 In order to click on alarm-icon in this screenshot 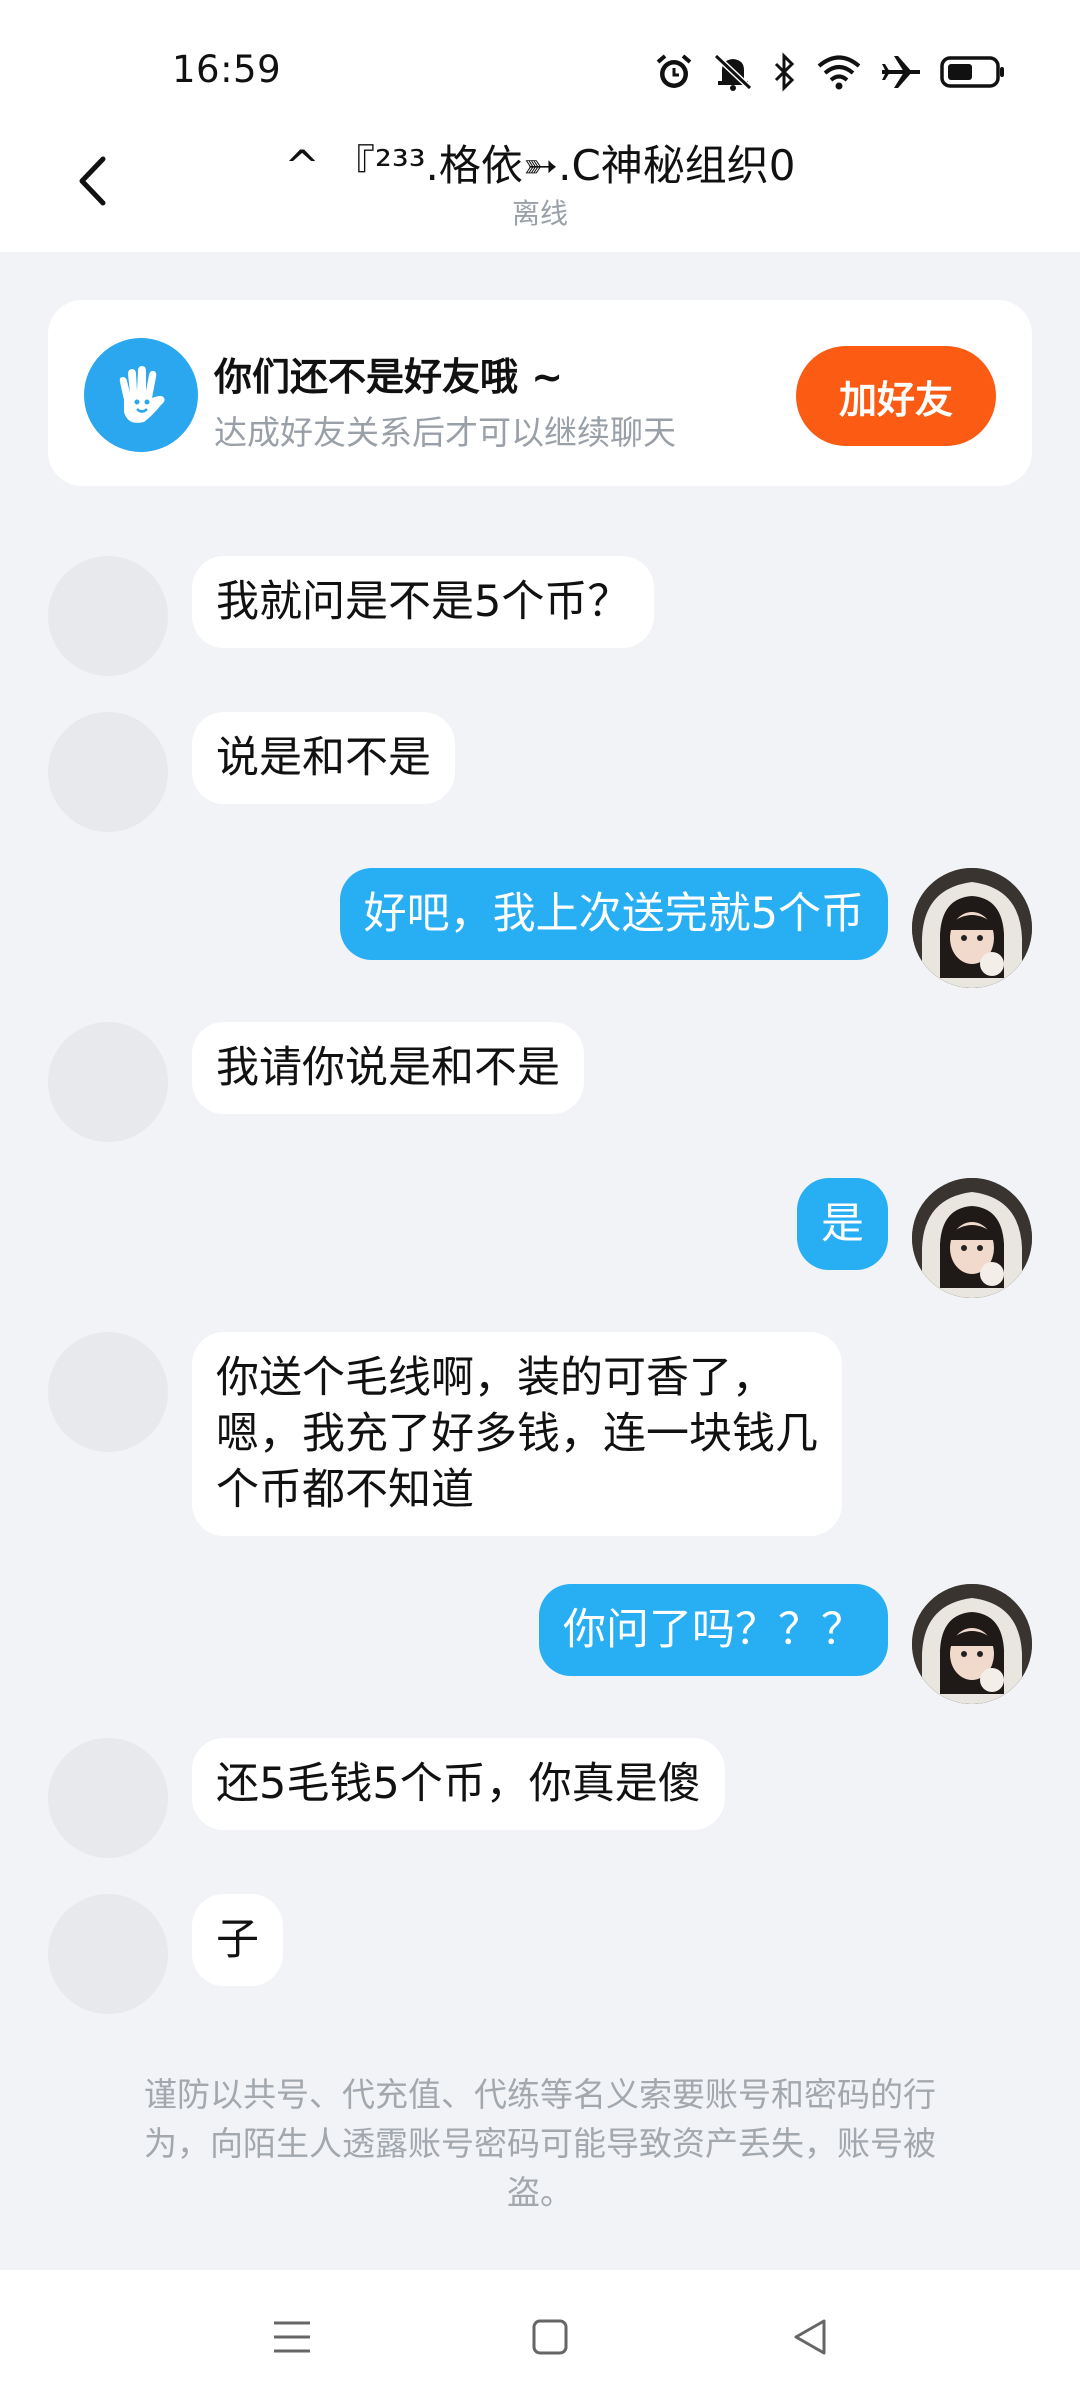, I will do `click(674, 71)`.